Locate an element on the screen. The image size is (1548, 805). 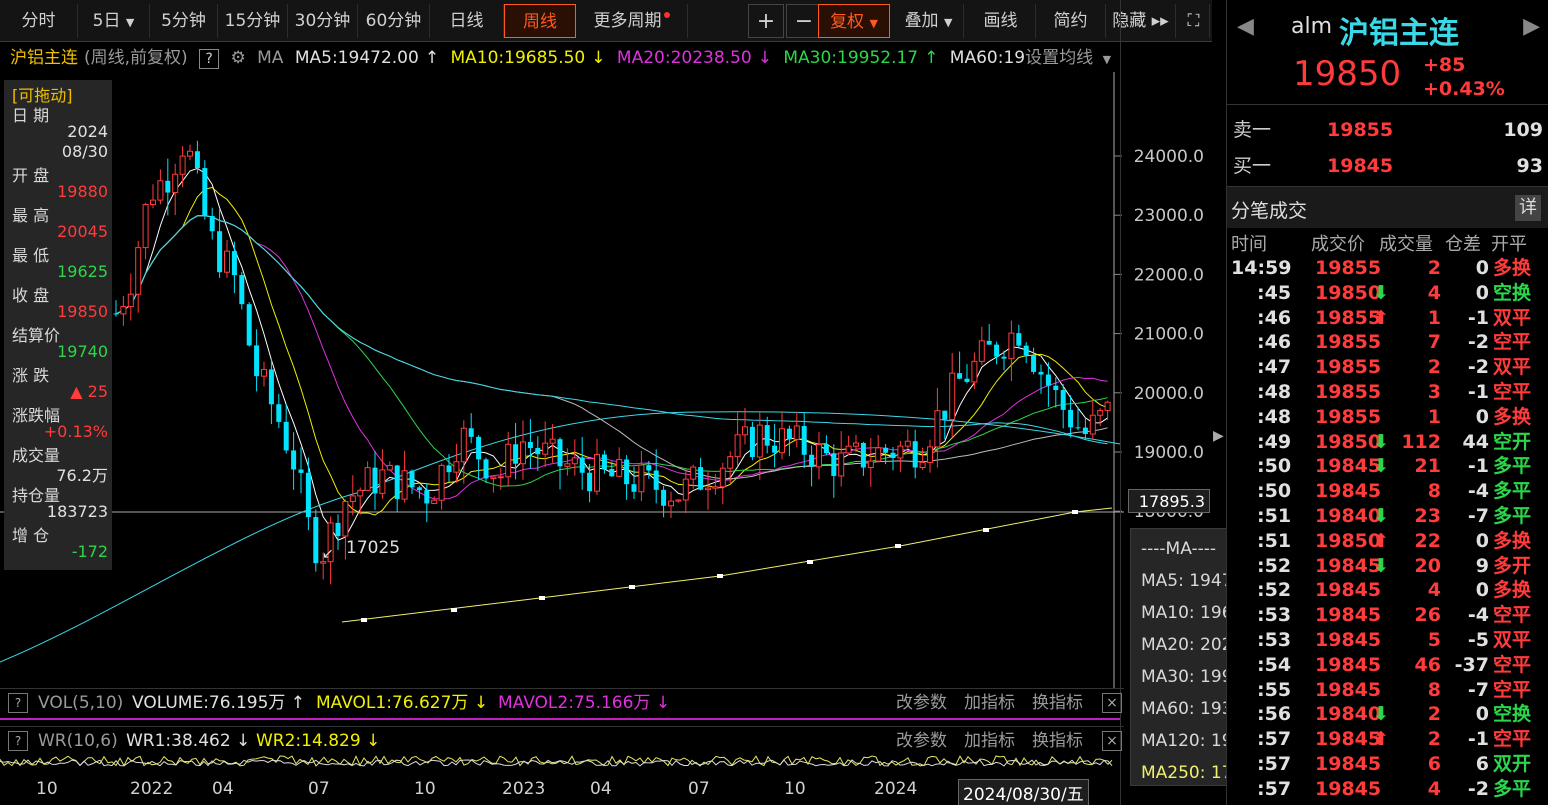
tick-open-close: 多换 is located at coordinates (1512, 416).